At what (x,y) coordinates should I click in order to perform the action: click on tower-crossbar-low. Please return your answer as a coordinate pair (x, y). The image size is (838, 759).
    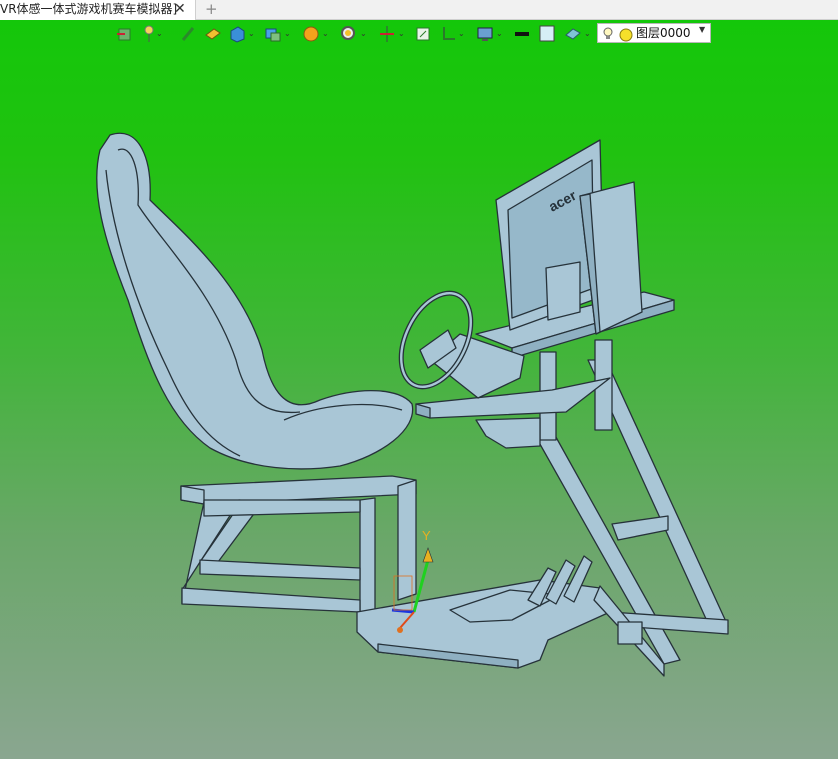
    Looking at the image, I should click on (640, 528).